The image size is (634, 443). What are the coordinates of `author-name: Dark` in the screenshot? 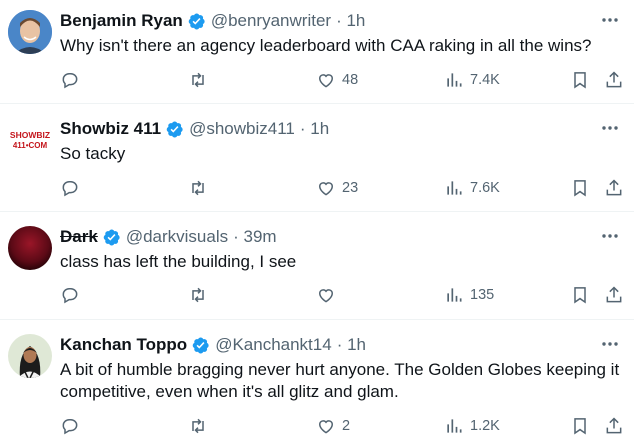 It's located at (79, 237).